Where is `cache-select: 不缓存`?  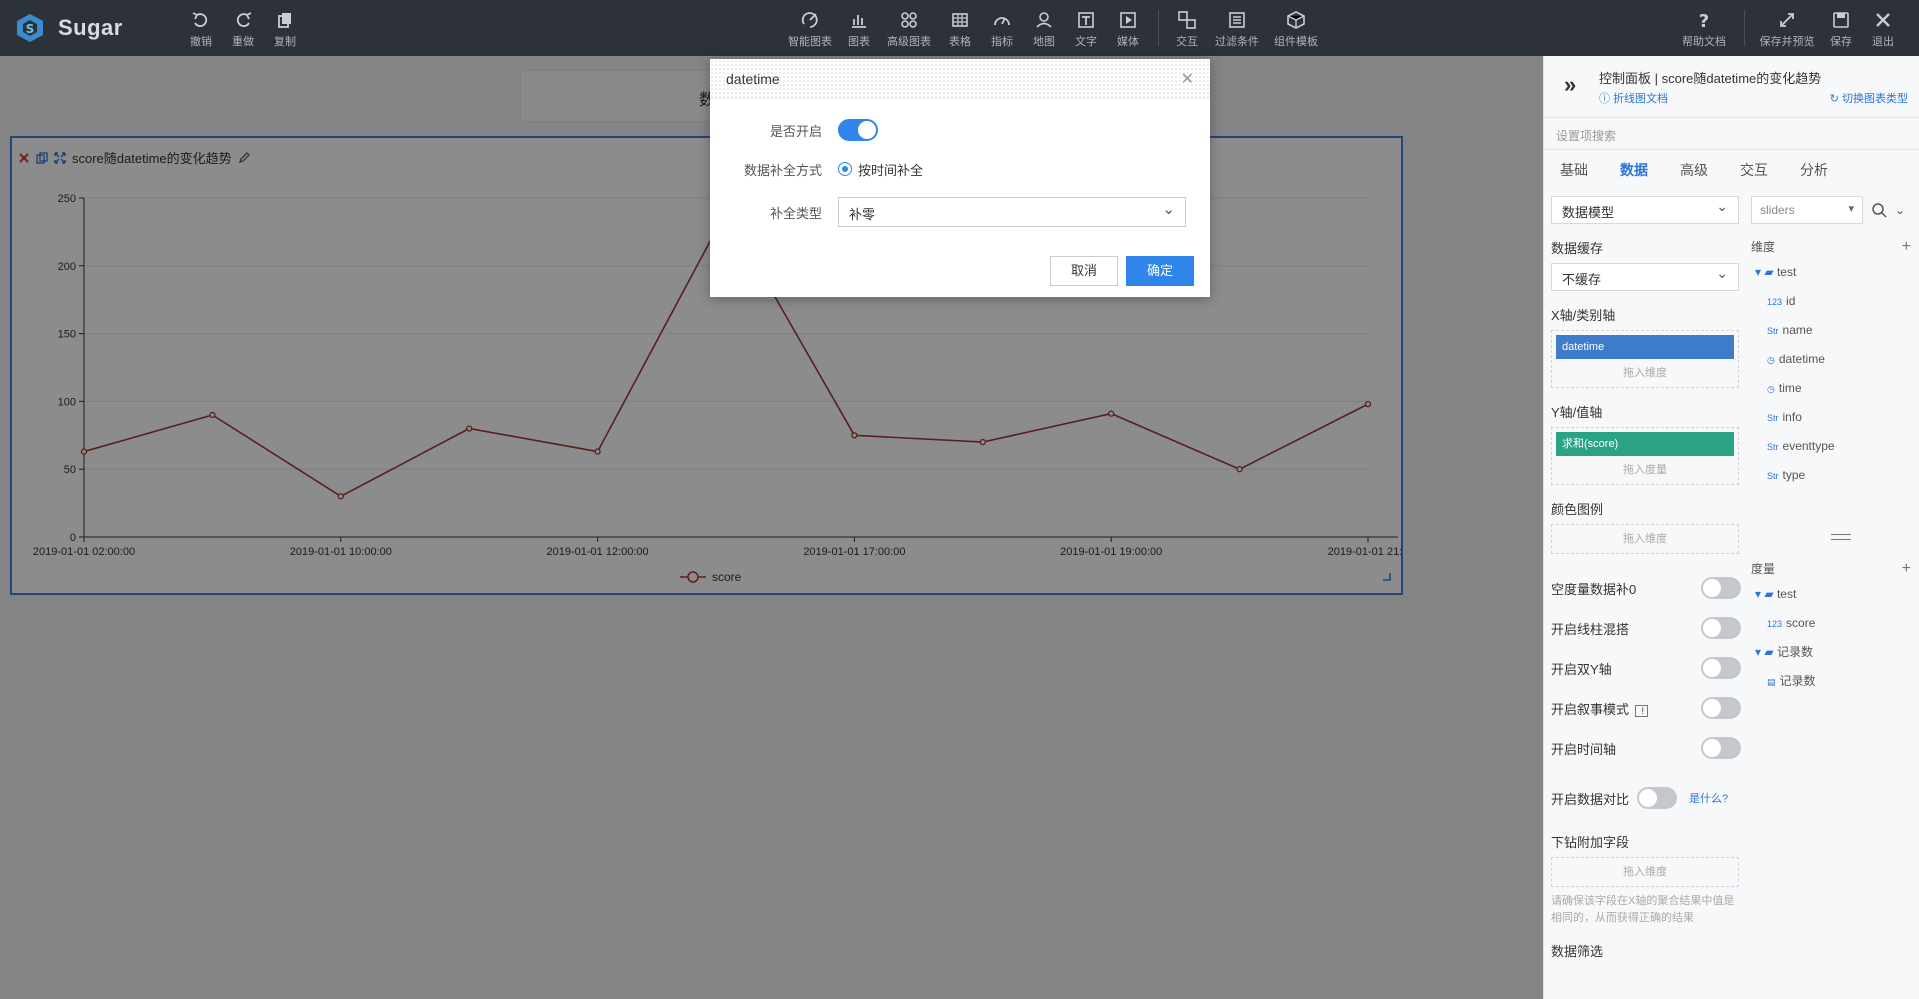 cache-select: 不缓存 is located at coordinates (1645, 277).